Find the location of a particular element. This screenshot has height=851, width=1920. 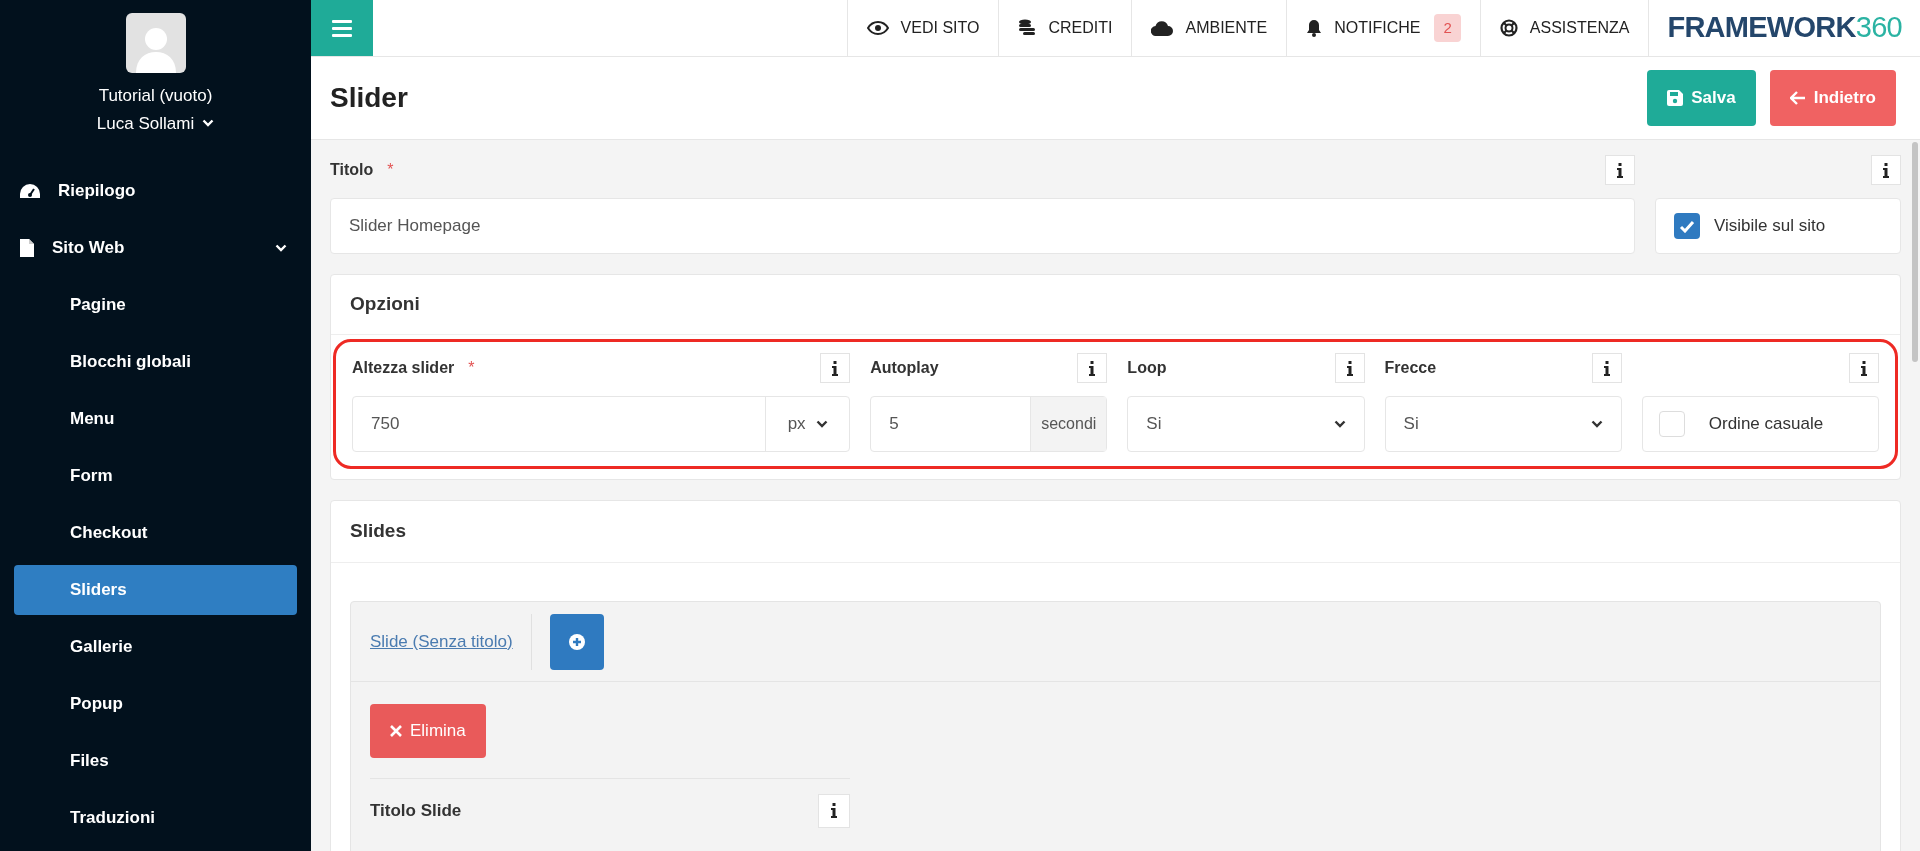

arrow-left-icon is located at coordinates (1797, 98).